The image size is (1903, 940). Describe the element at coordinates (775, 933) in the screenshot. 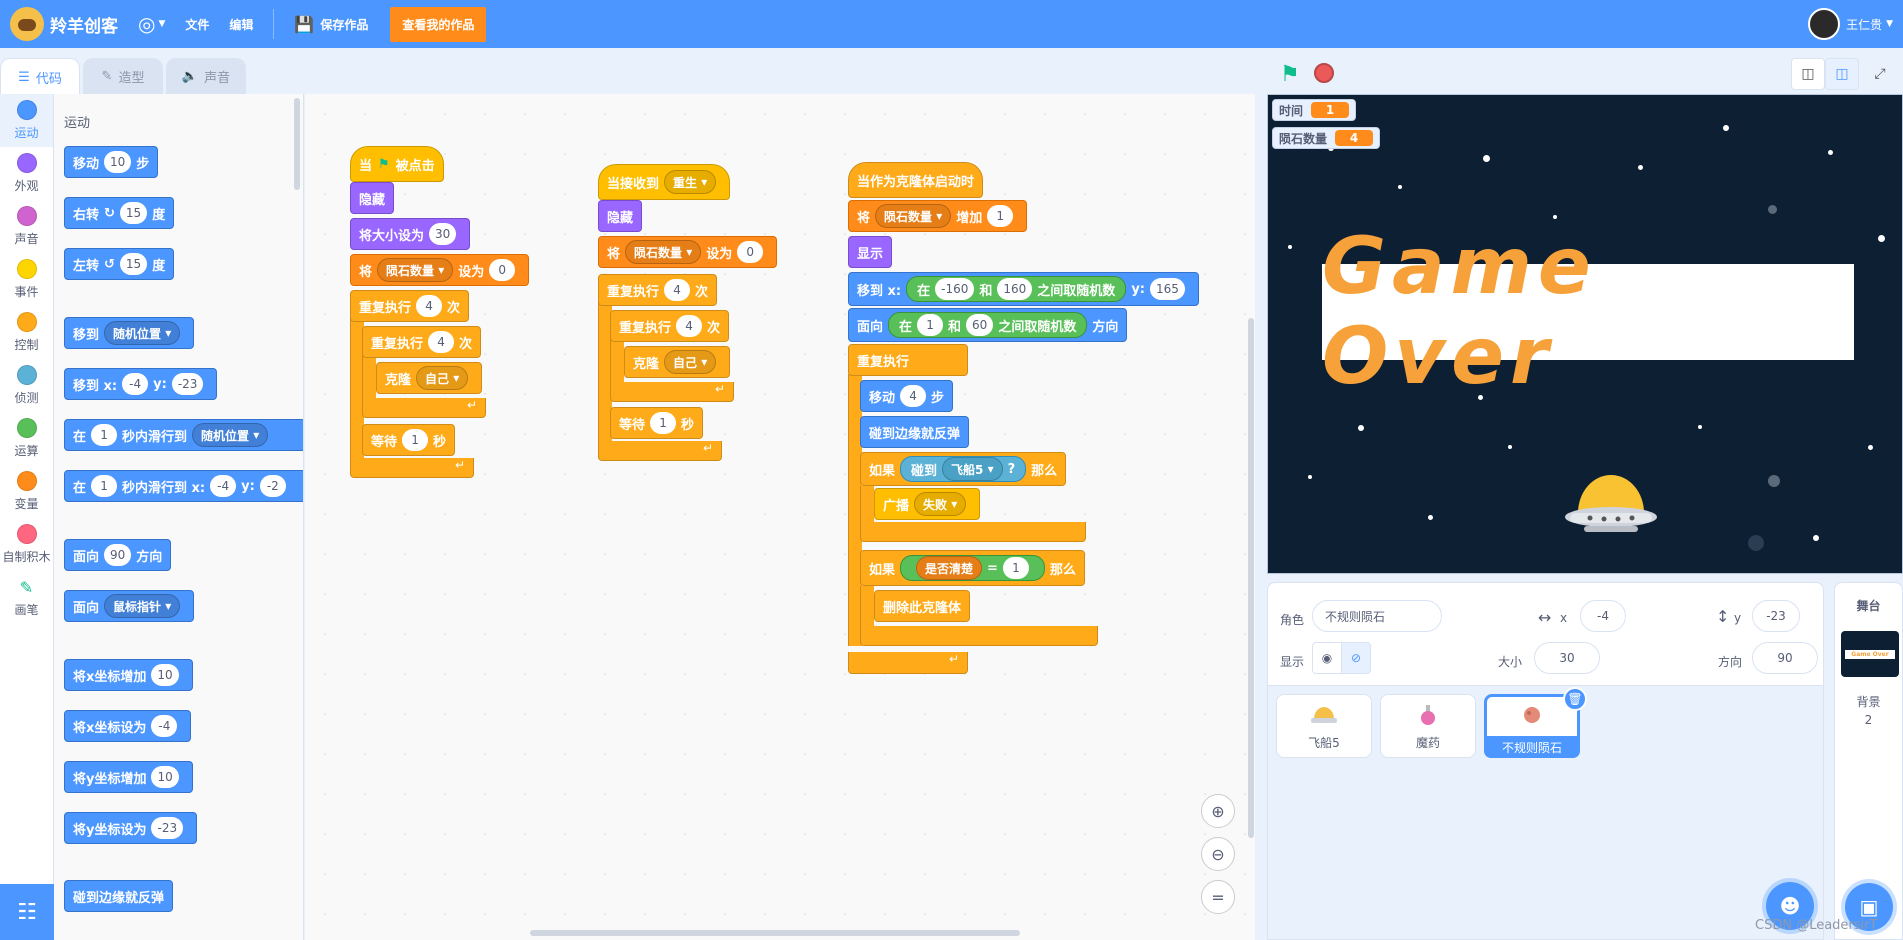

I see `workspace-horizontal-scrollbar` at that location.